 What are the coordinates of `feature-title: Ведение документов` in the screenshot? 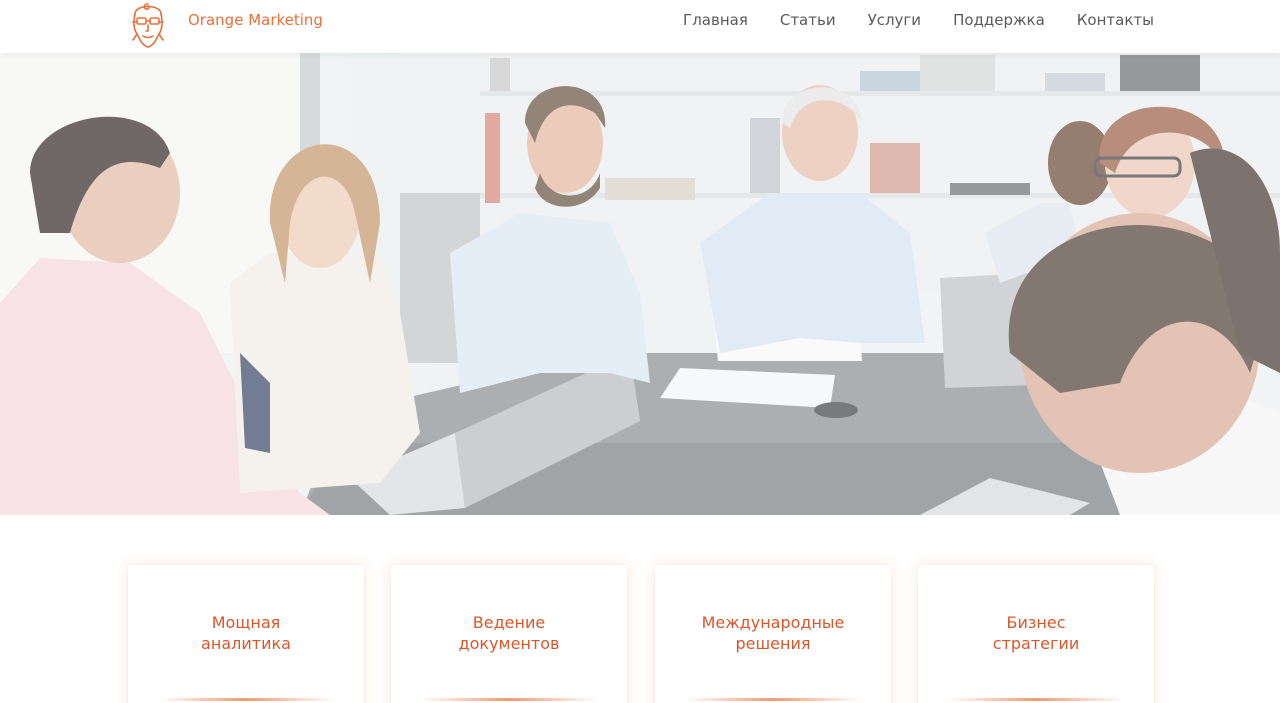 It's located at (509, 633).